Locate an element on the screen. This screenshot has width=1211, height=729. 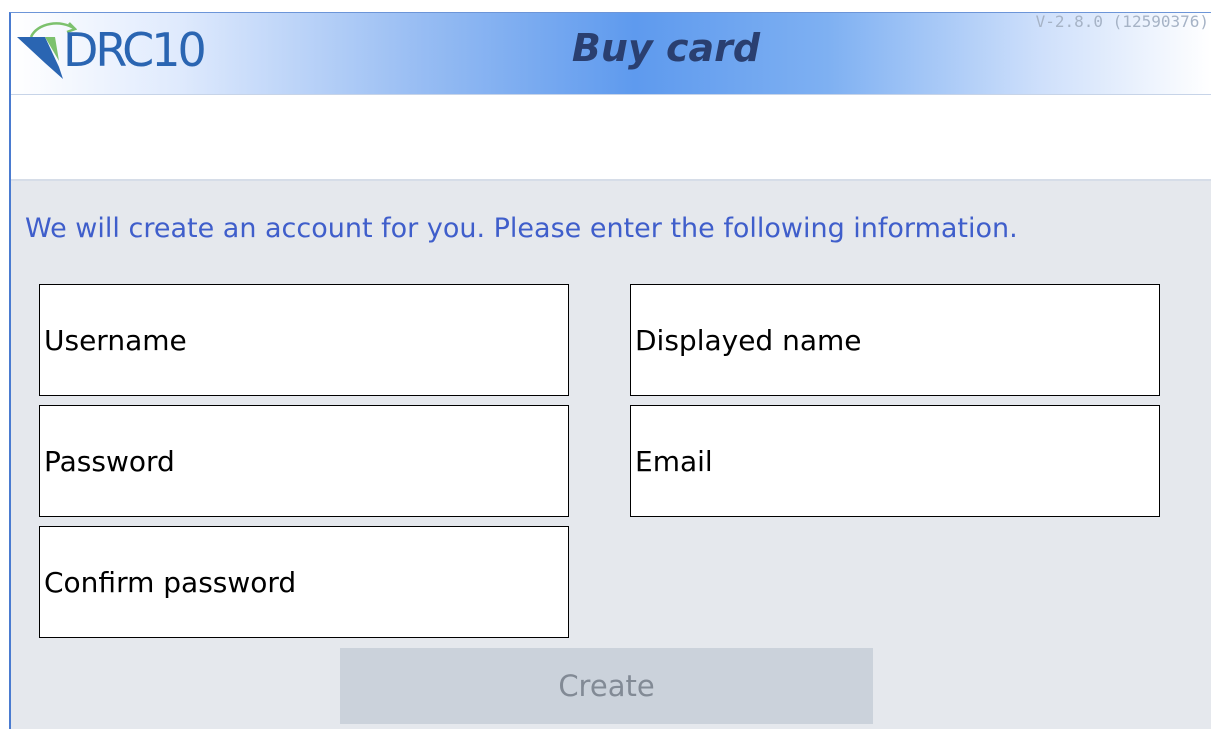
username-input is located at coordinates (304, 340).